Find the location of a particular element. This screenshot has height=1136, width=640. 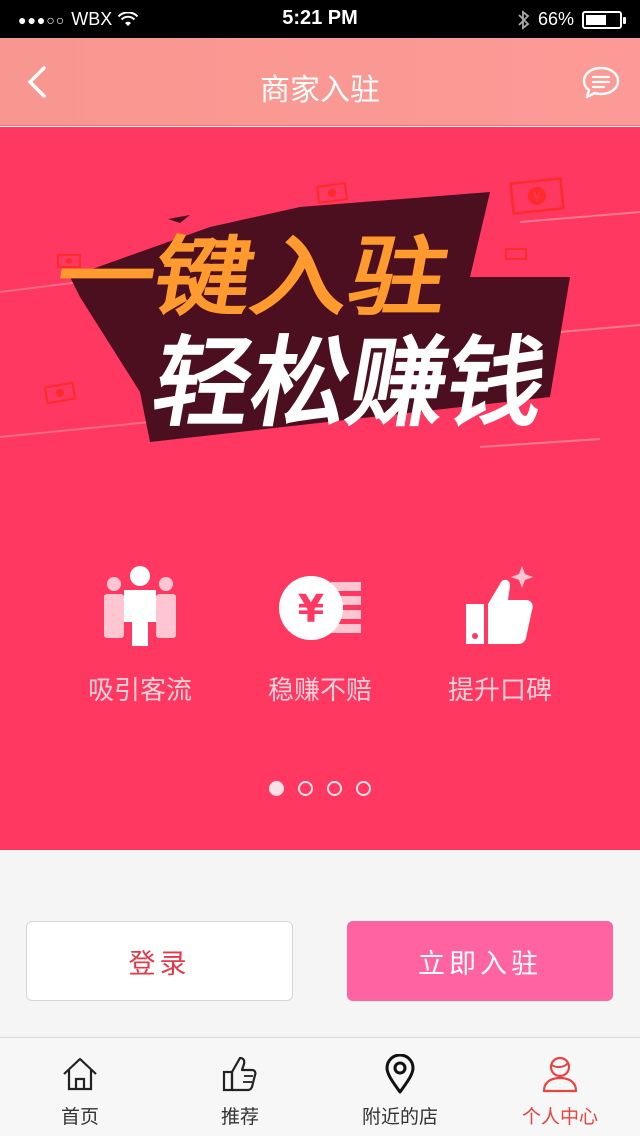

tab-recommend: 推荐 is located at coordinates (240, 1087).